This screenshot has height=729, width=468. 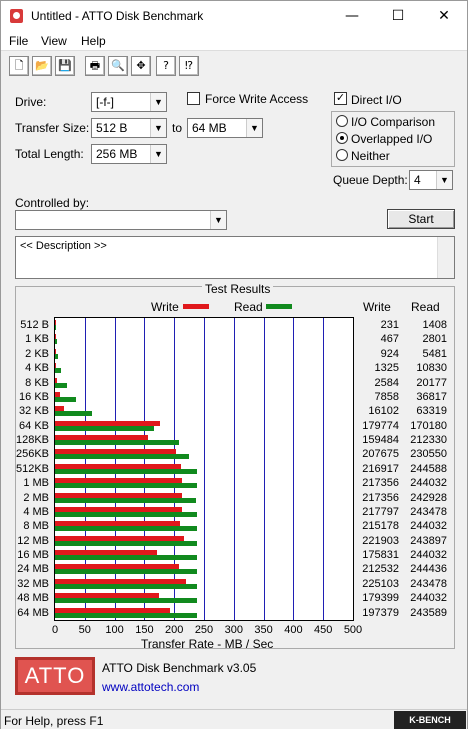 I want to click on category-label: 512KB, so click(x=32, y=468).